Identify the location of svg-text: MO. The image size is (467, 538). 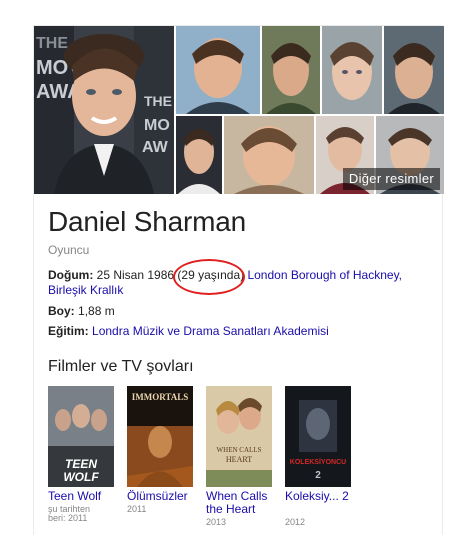
(157, 125).